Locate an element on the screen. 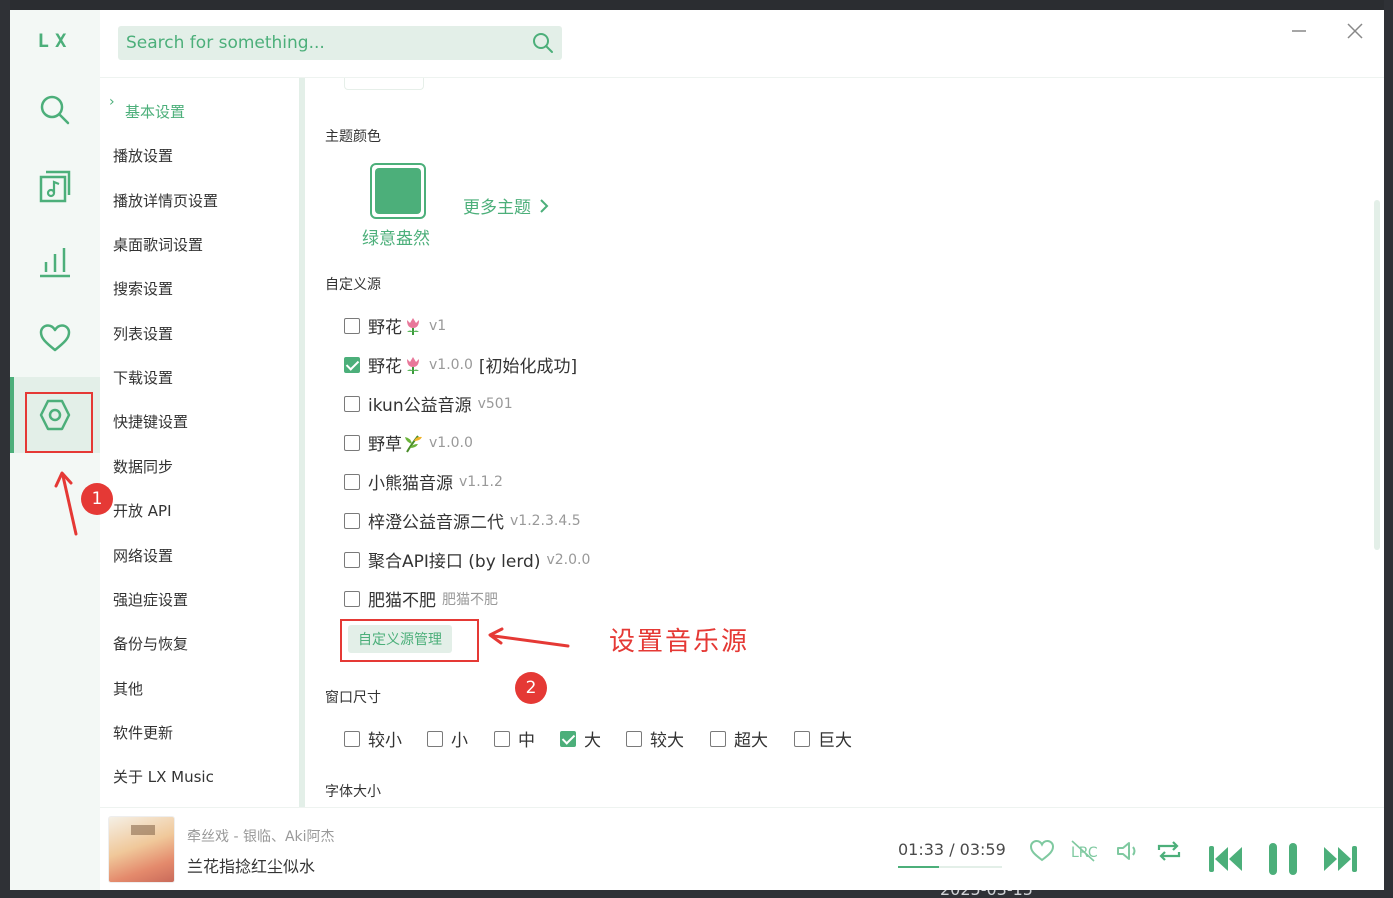 This screenshot has width=1393, height=898. rail-leaderboard-button is located at coordinates (55, 262).